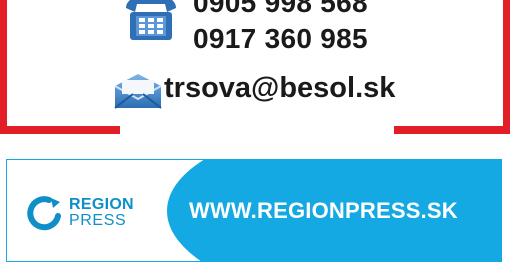 The height and width of the screenshot is (262, 510). I want to click on envelope-icon, so click(138, 91).